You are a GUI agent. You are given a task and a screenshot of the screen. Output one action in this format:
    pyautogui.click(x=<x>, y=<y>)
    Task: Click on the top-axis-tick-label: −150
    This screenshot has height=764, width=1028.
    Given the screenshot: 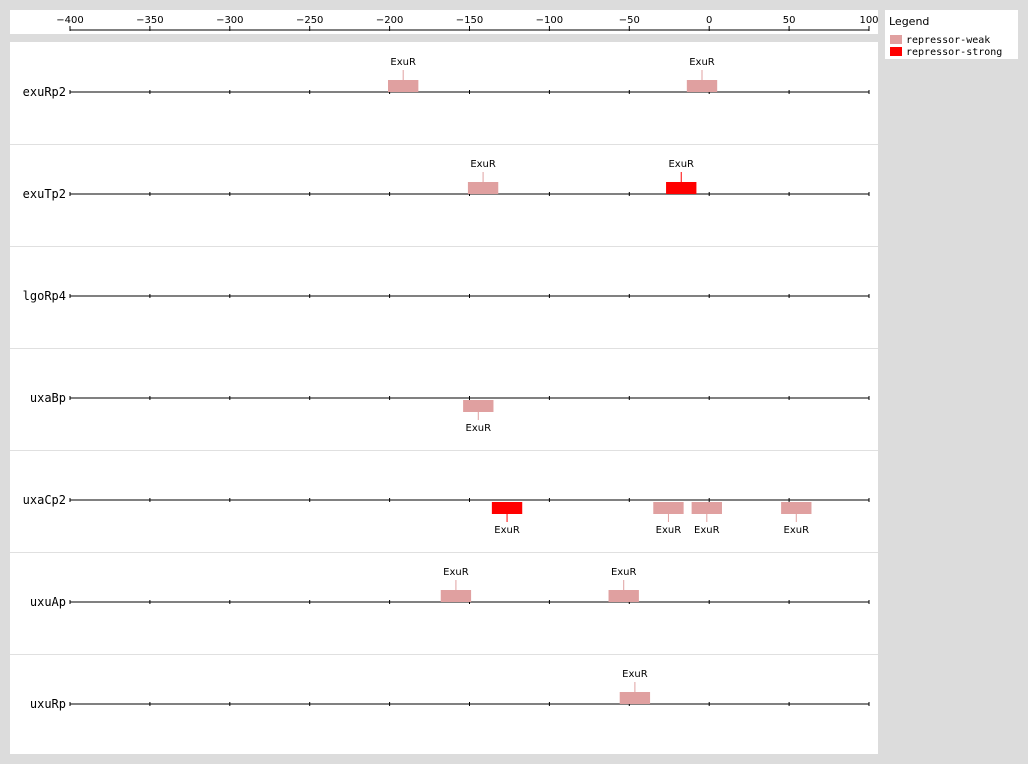 What is the action you would take?
    pyautogui.click(x=469, y=20)
    